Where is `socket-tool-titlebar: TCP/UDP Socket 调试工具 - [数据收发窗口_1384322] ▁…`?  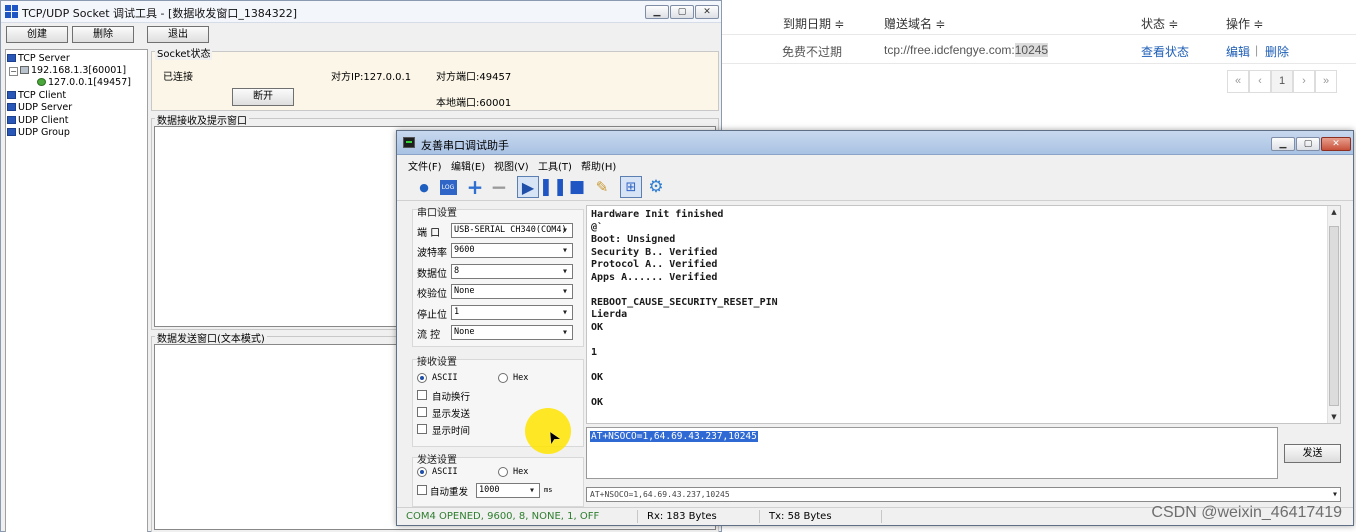
socket-tool-titlebar: TCP/UDP Socket 调试工具 - [数据收发窗口_1384322] ▁… is located at coordinates (361, 12).